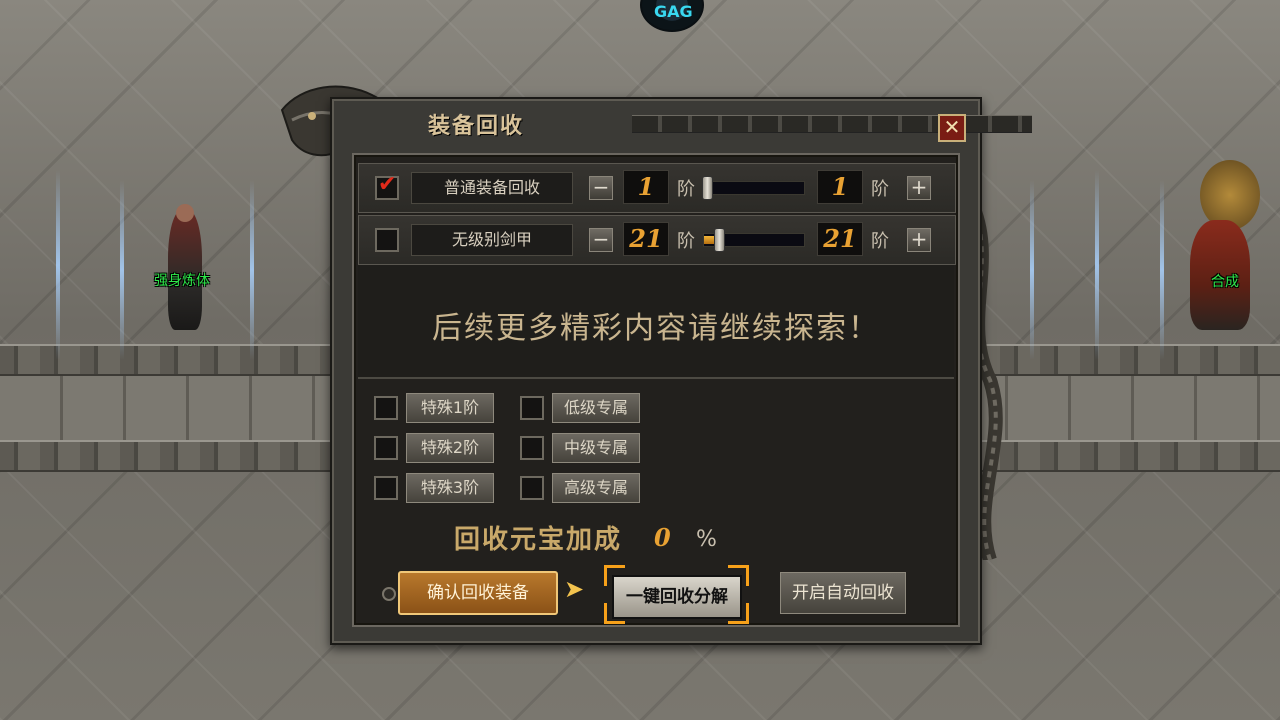 This screenshot has width=1280, height=720. I want to click on row2-level-slider, so click(754, 240).